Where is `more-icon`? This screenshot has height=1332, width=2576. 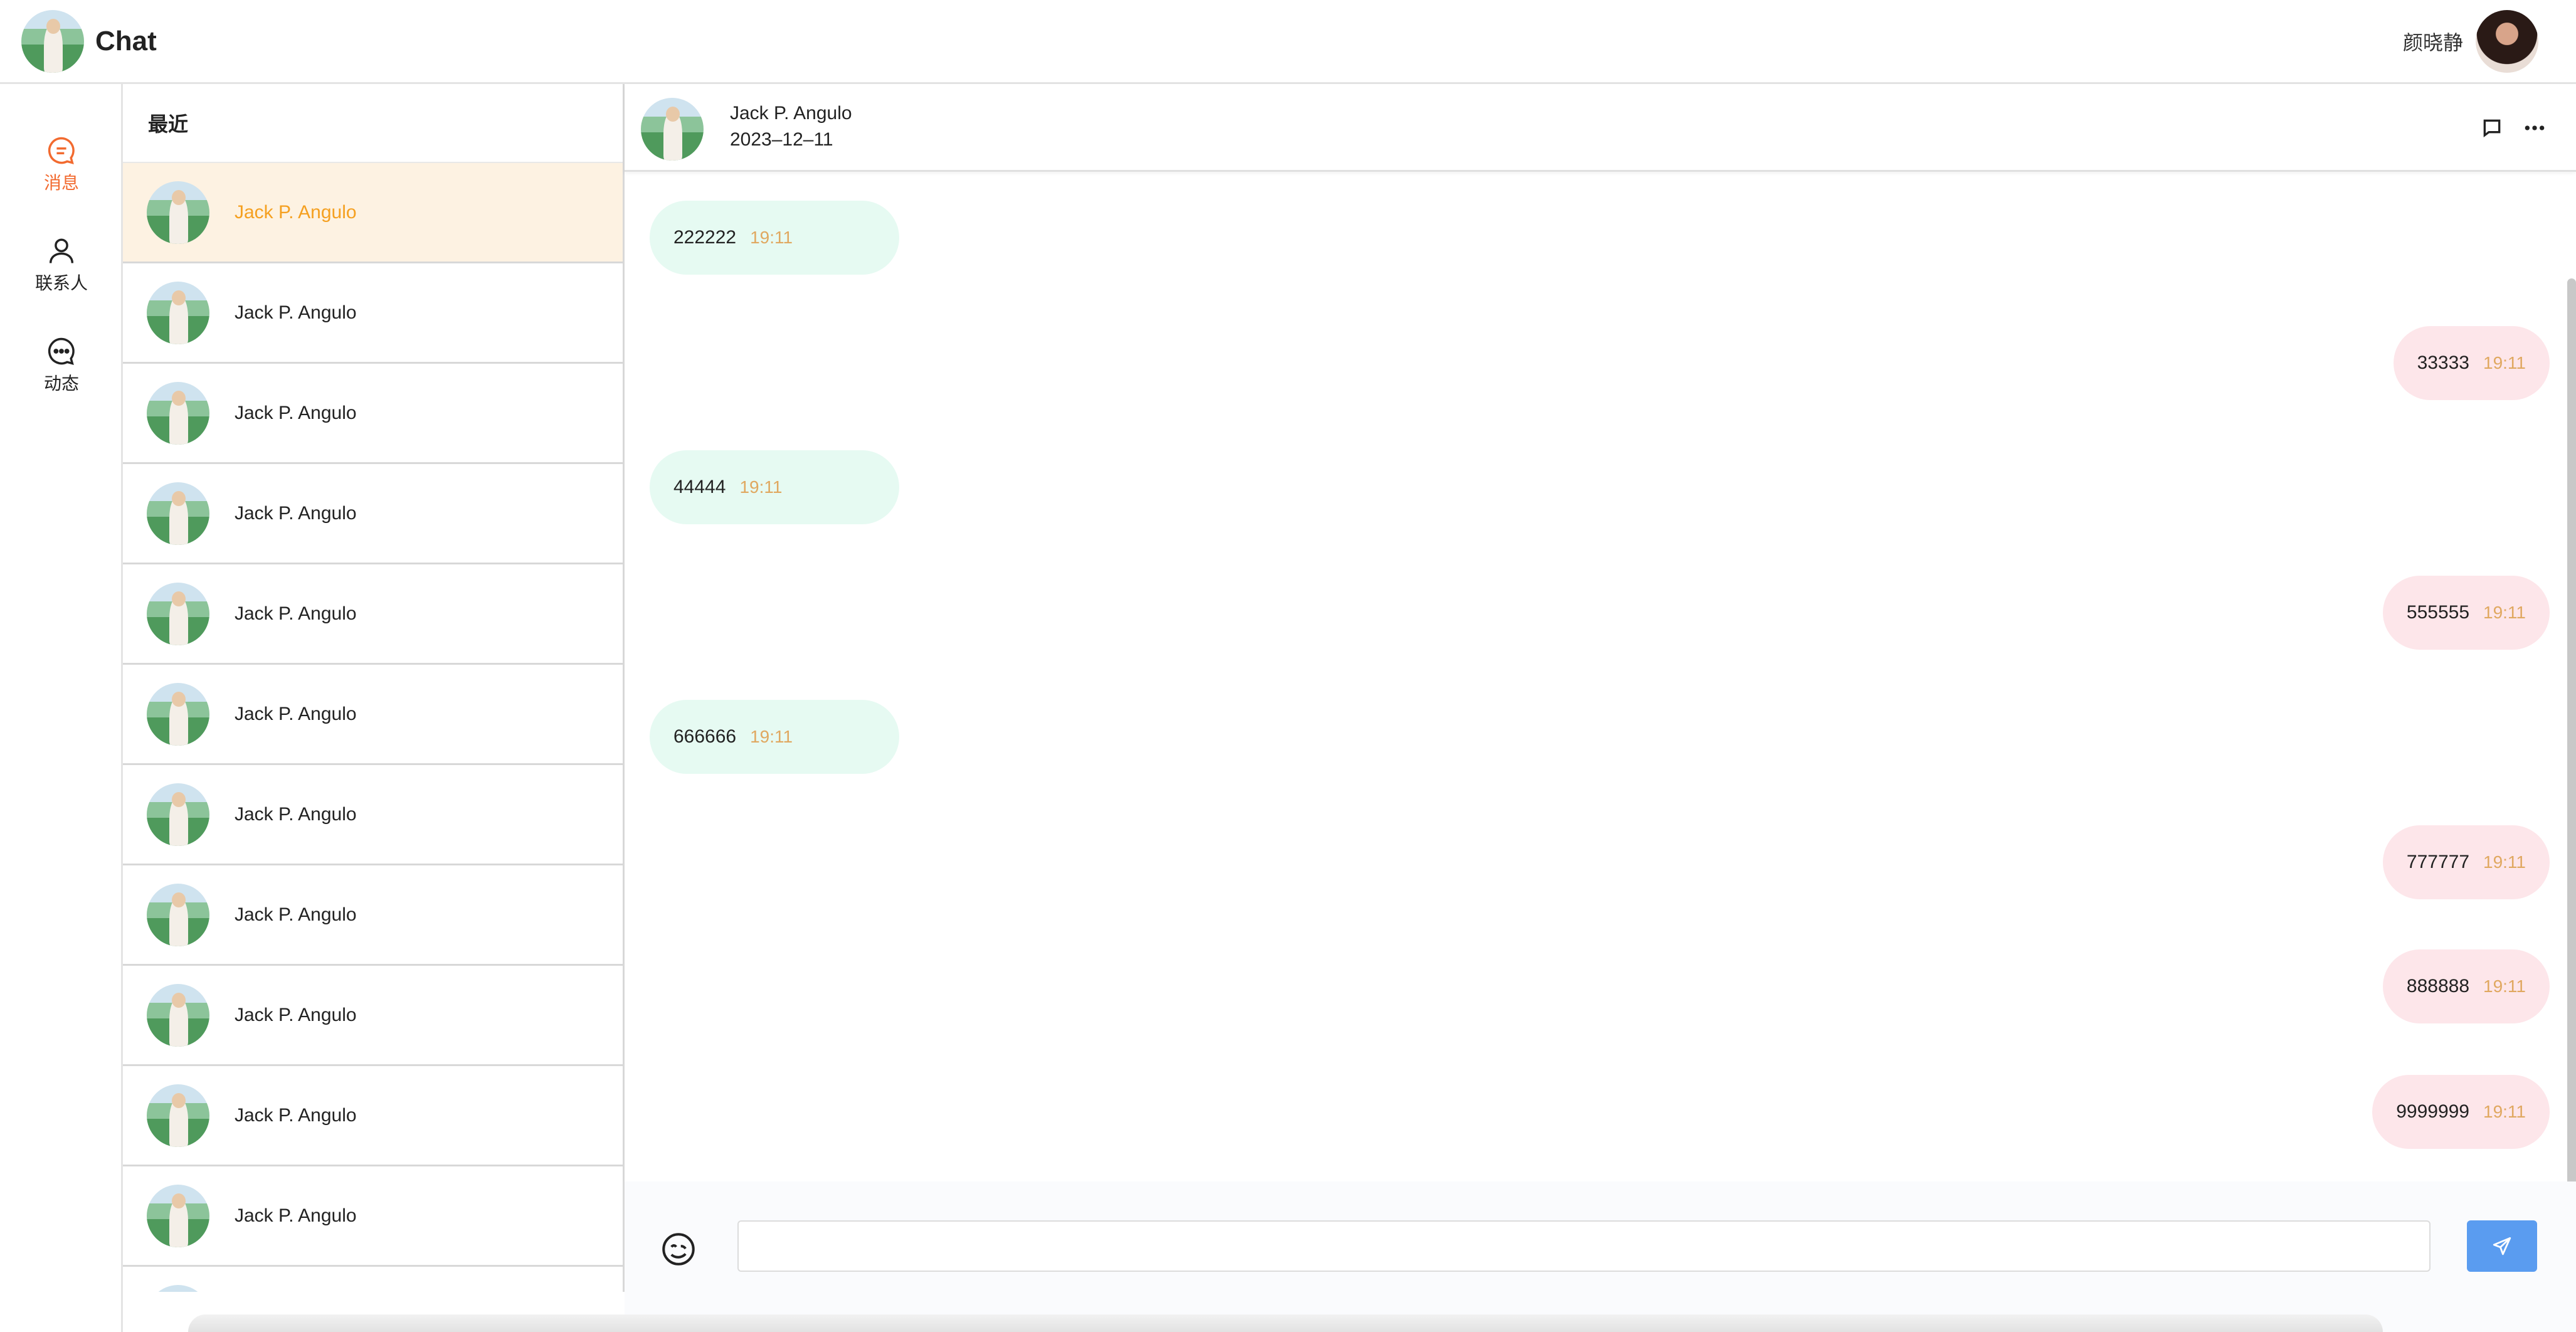 more-icon is located at coordinates (2535, 127).